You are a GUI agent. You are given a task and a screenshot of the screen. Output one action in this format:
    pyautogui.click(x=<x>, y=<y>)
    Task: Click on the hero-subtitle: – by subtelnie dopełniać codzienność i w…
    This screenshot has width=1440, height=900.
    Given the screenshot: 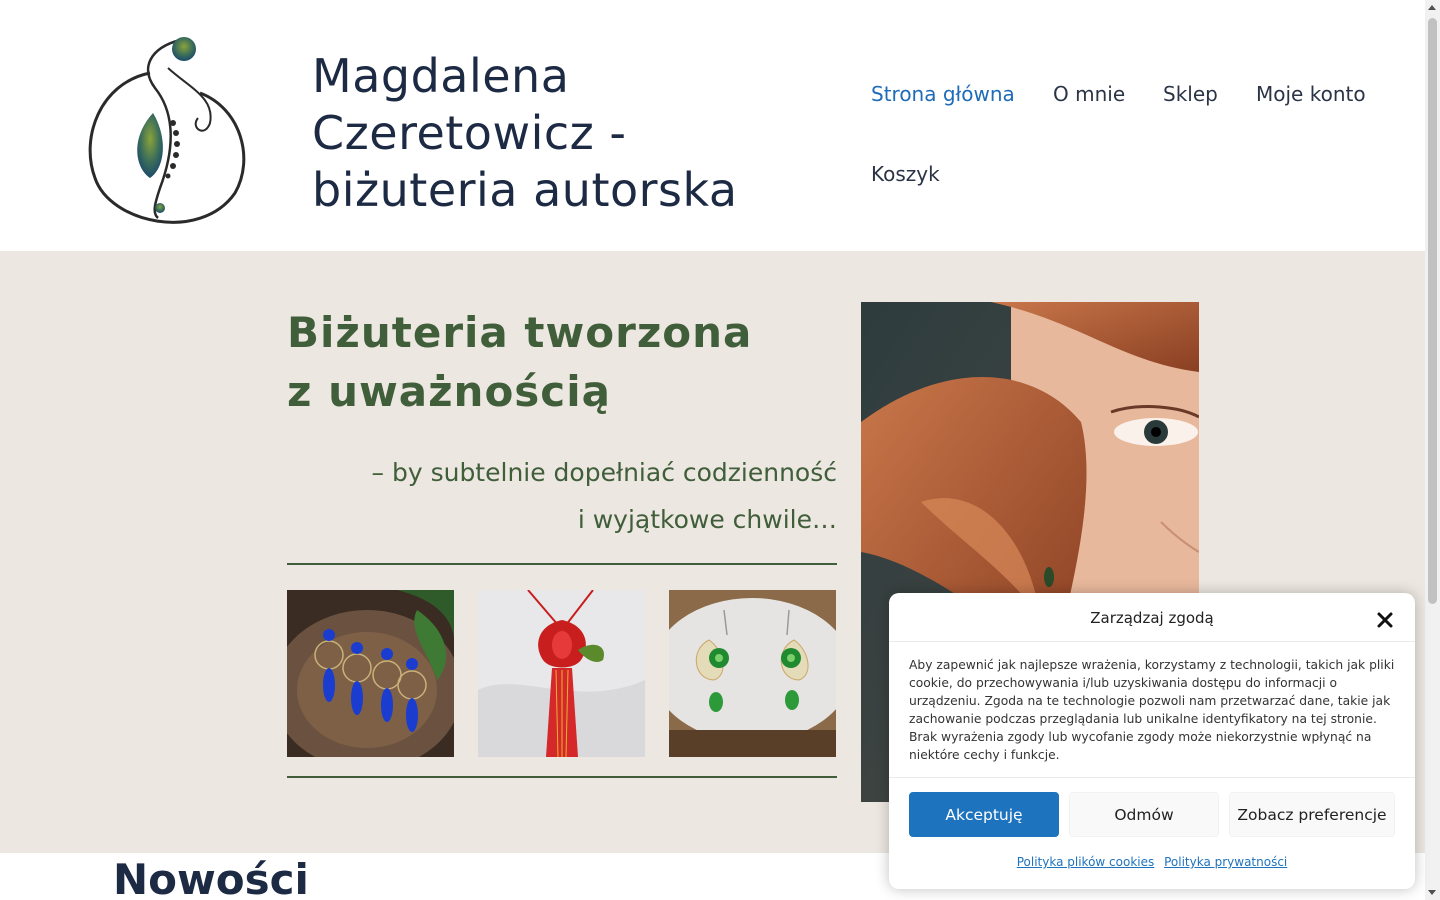 What is the action you would take?
    pyautogui.click(x=562, y=496)
    